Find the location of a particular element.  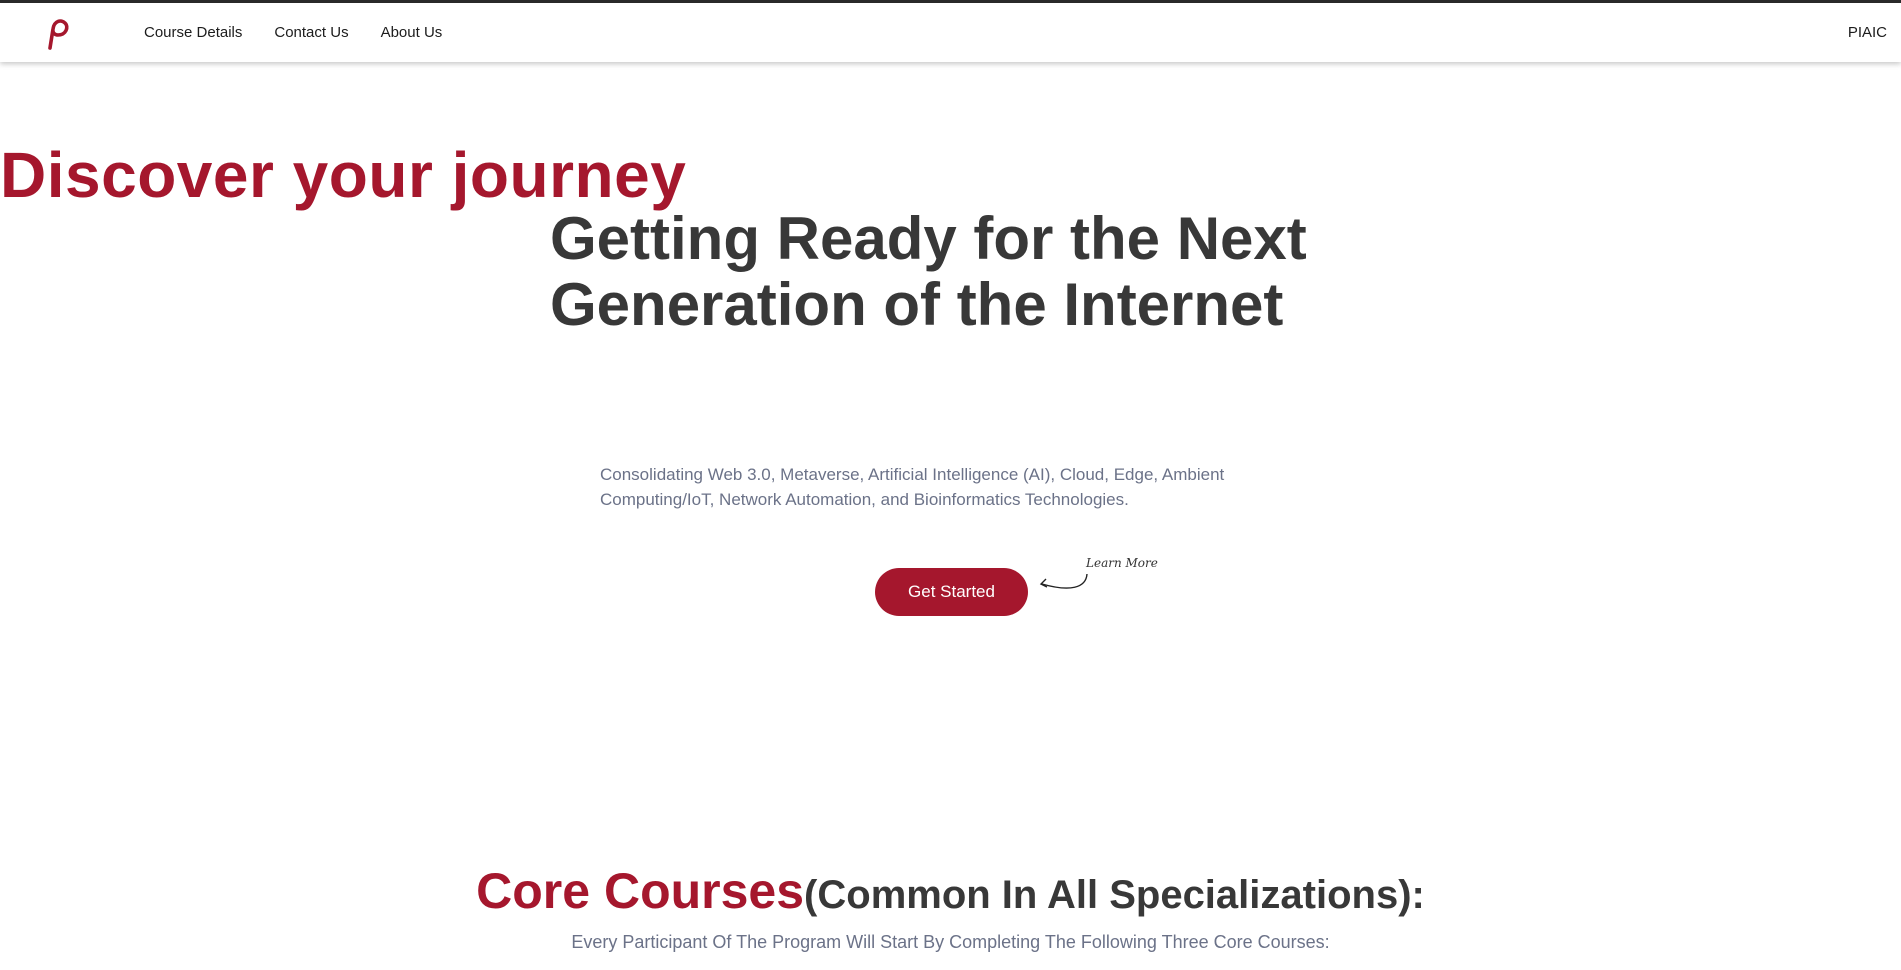

piaic-logo-icon is located at coordinates (57, 33).